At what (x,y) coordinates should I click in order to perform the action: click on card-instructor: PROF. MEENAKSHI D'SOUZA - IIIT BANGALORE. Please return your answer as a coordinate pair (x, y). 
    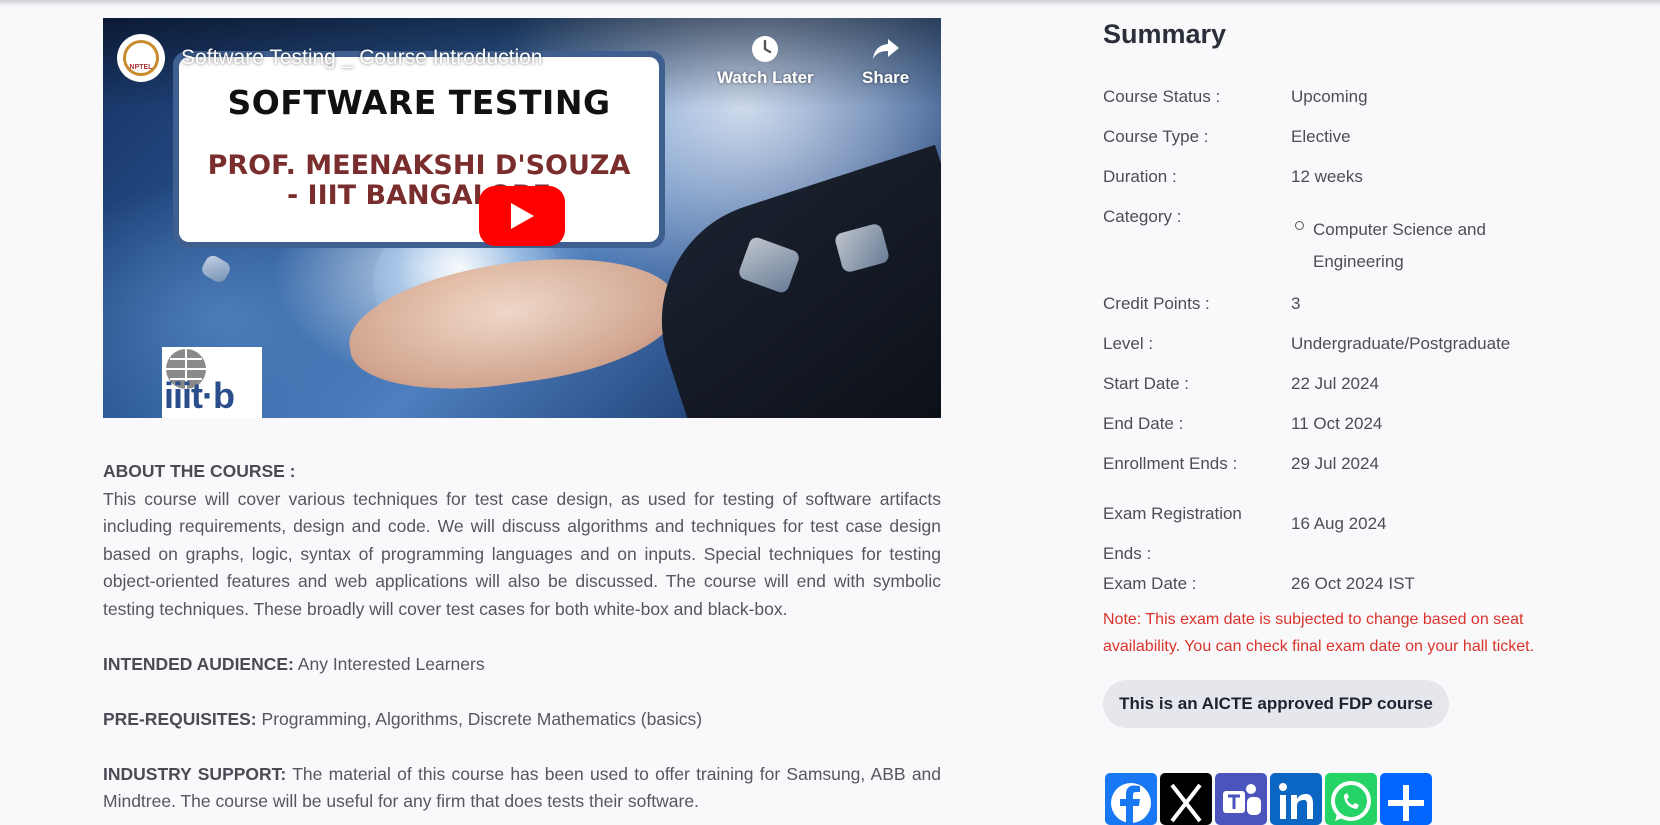
    Looking at the image, I should click on (419, 181).